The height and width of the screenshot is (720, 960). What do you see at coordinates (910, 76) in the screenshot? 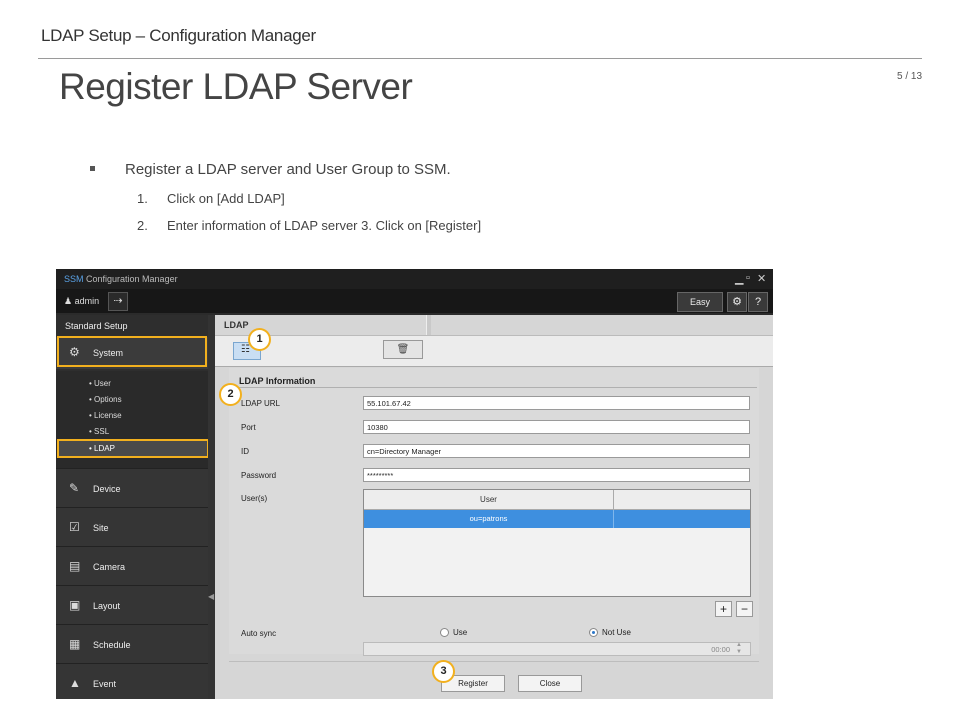
I see `page-number: 5 / 13` at bounding box center [910, 76].